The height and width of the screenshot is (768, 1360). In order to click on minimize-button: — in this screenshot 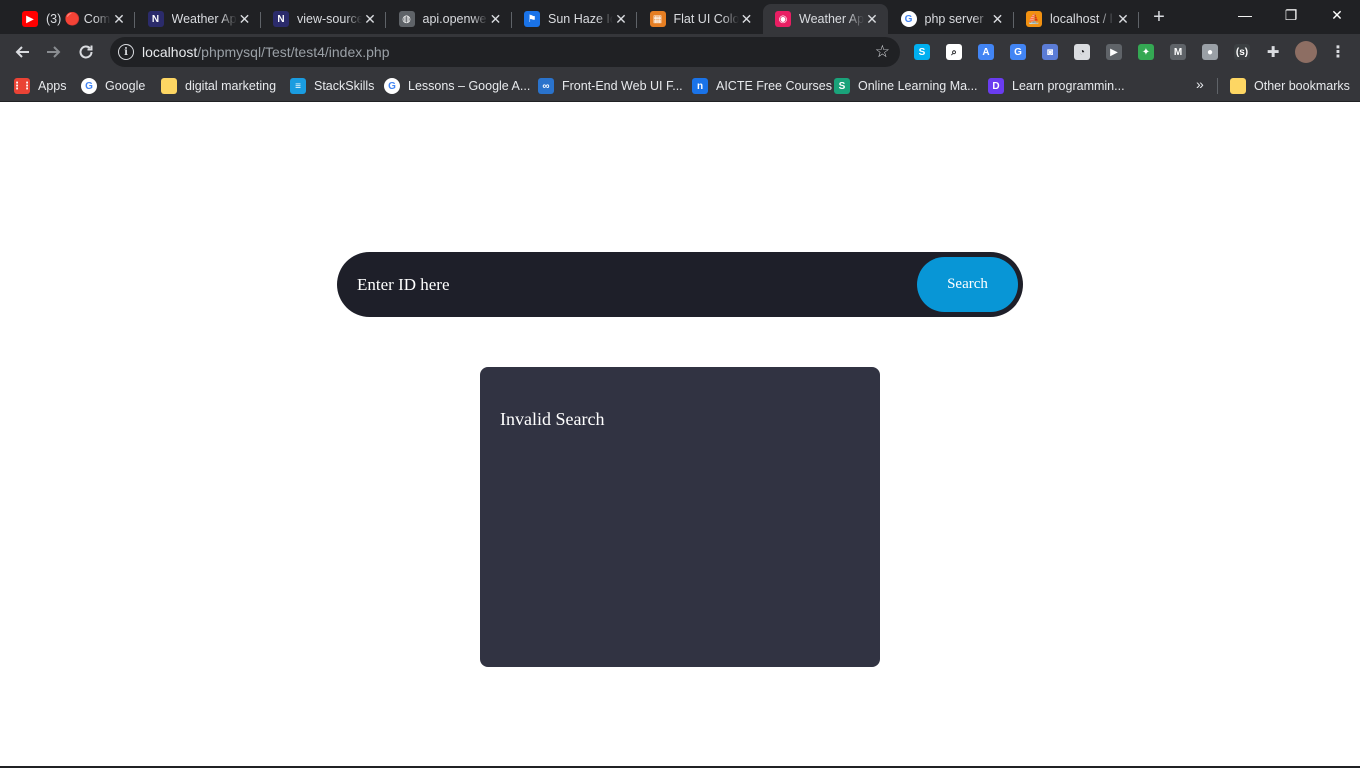, I will do `click(1245, 15)`.